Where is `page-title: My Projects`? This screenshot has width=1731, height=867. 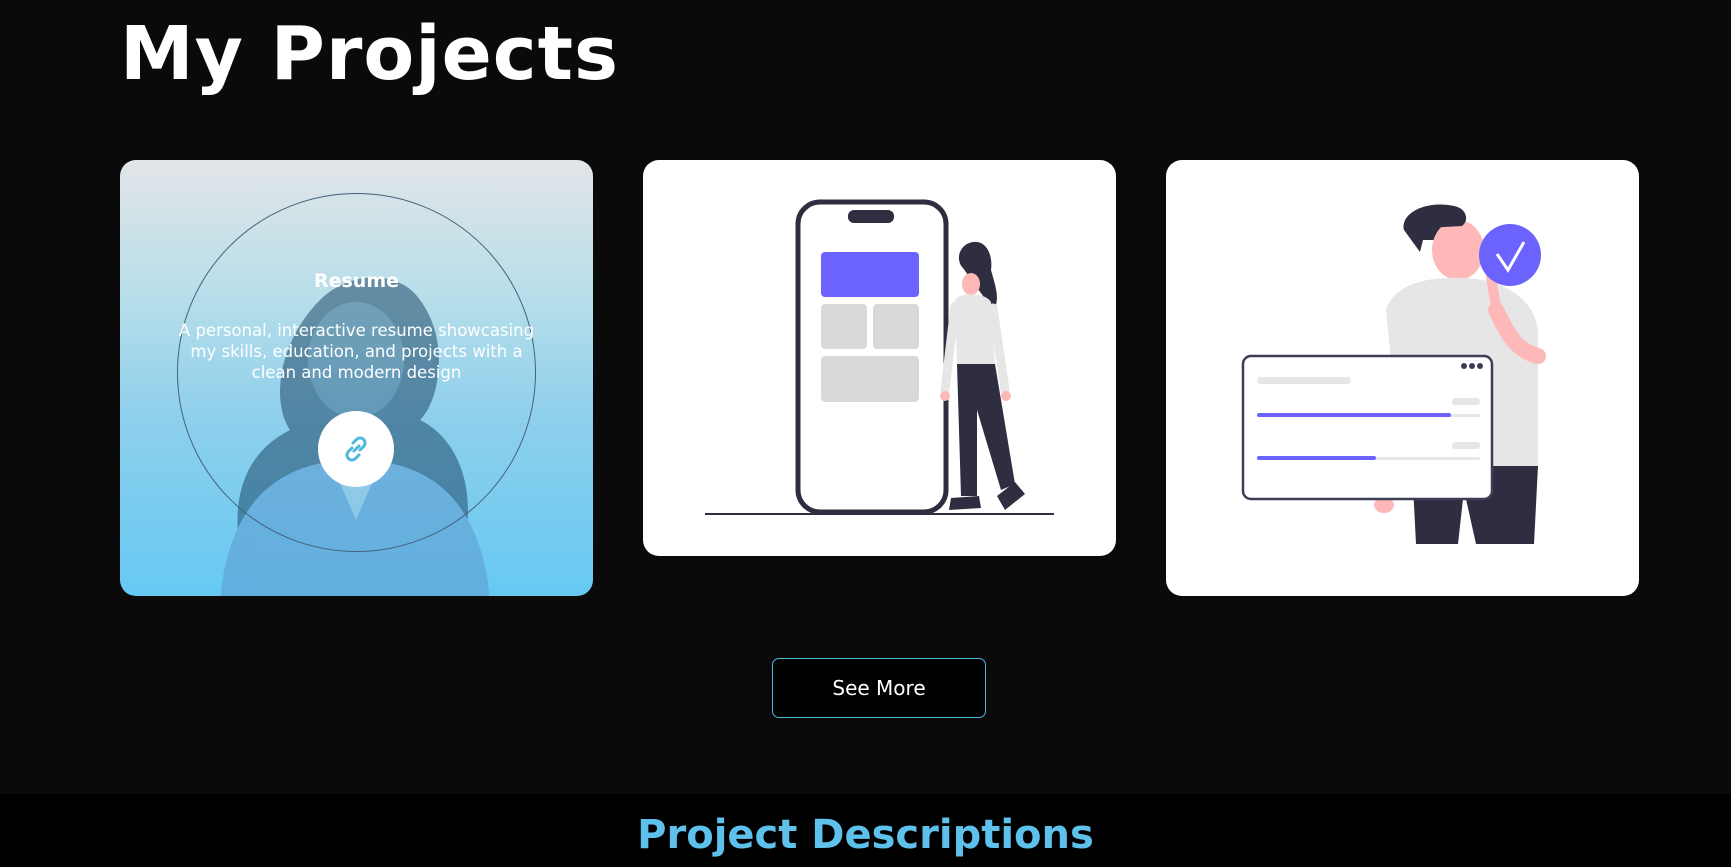
page-title: My Projects is located at coordinates (370, 54).